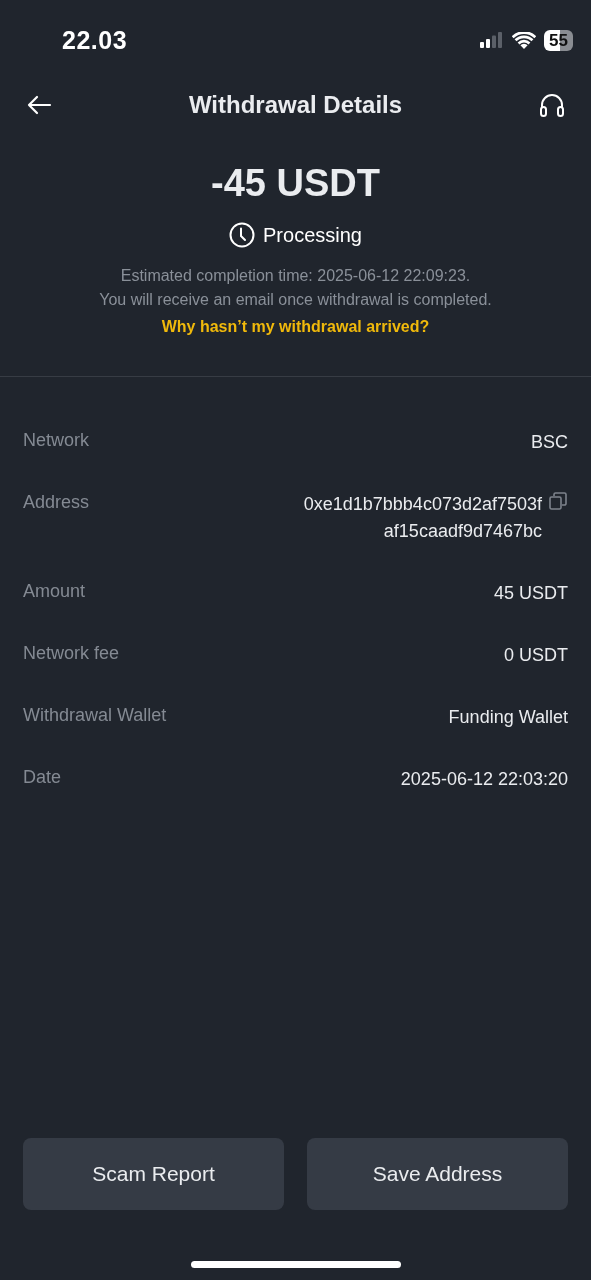  Describe the element at coordinates (56, 502) in the screenshot. I see `detail-label: Address` at that location.